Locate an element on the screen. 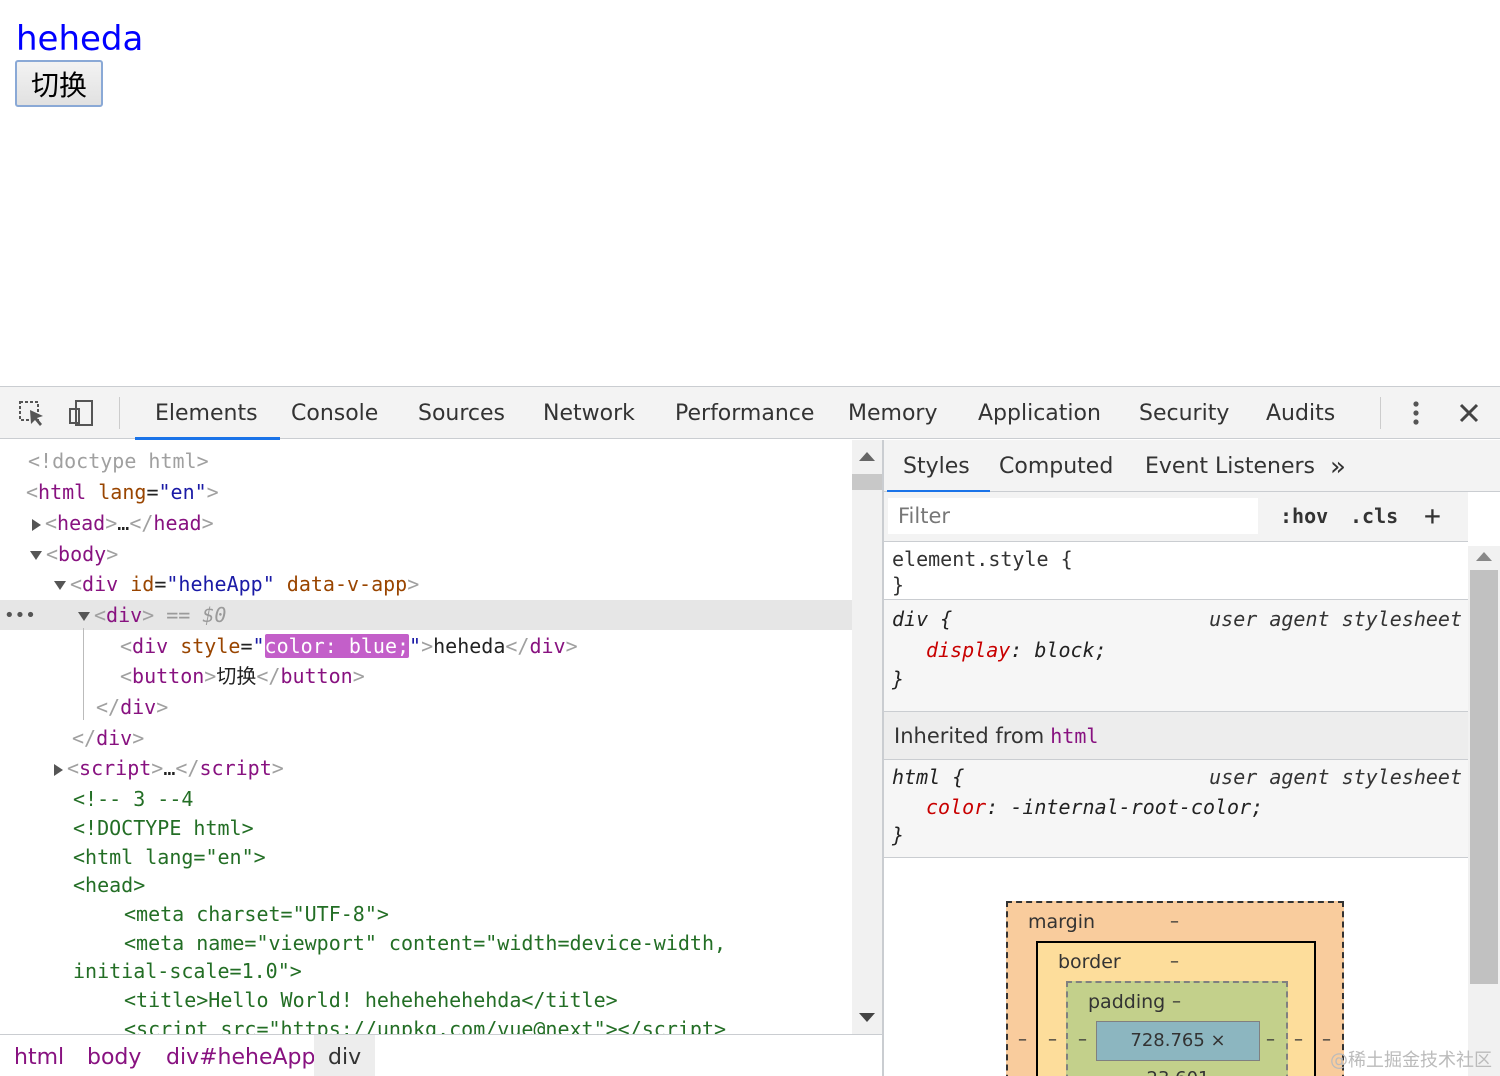 Image resolution: width=1500 pixels, height=1076 pixels. page-heheda-text: heheda is located at coordinates (80, 39).